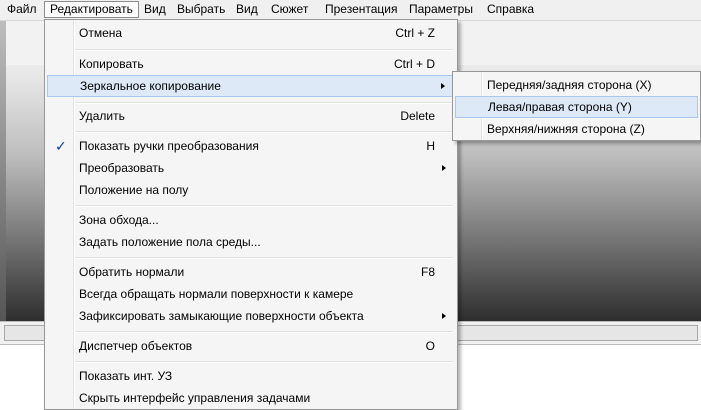 The height and width of the screenshot is (410, 701). I want to click on menu-item-object-manager: Диспетчер объектов O, so click(251, 346).